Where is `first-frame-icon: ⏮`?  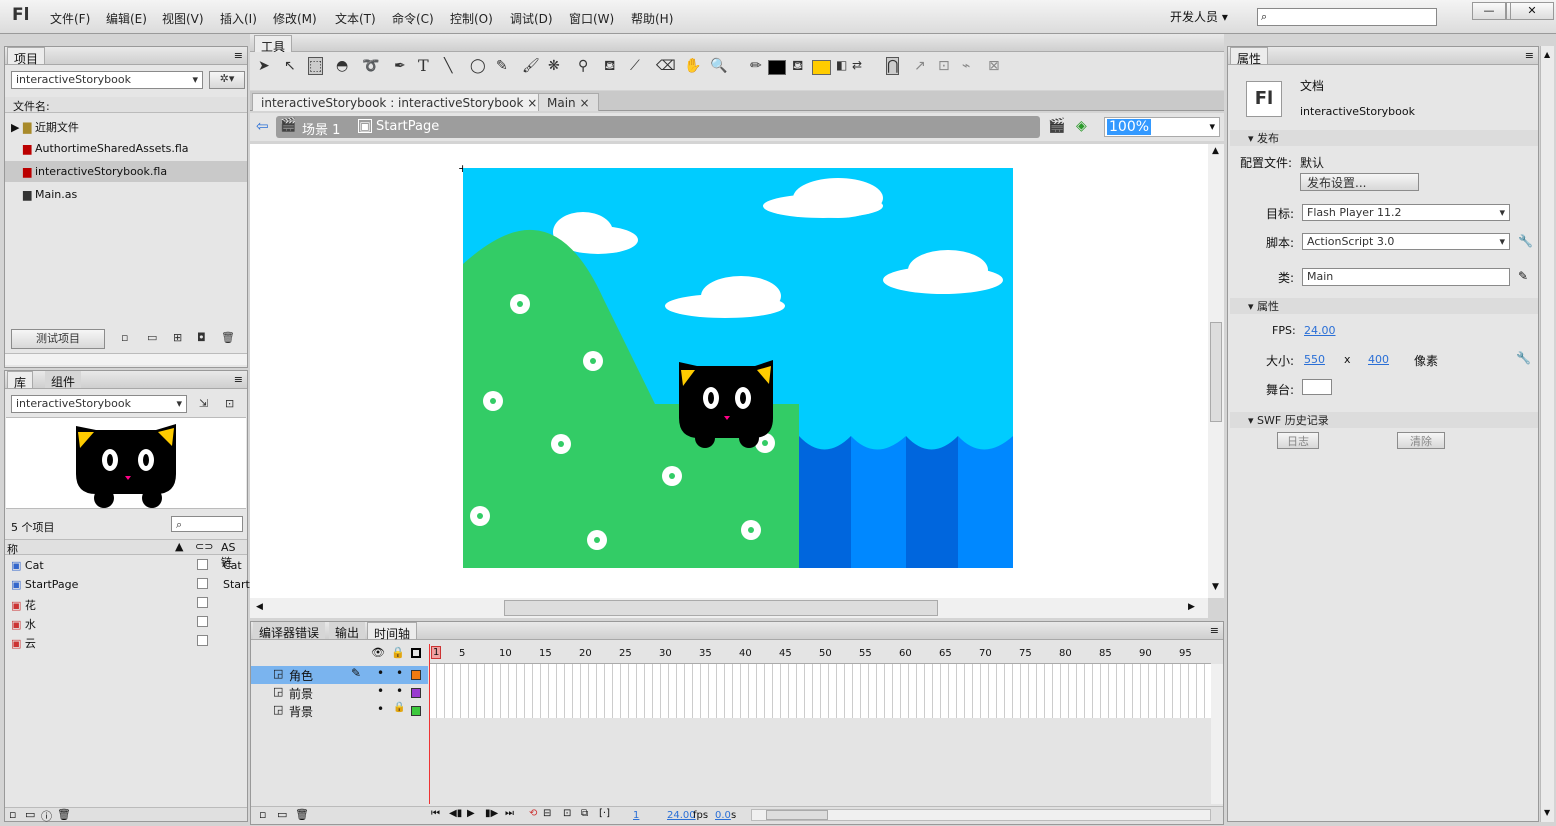 first-frame-icon: ⏮ is located at coordinates (435, 813).